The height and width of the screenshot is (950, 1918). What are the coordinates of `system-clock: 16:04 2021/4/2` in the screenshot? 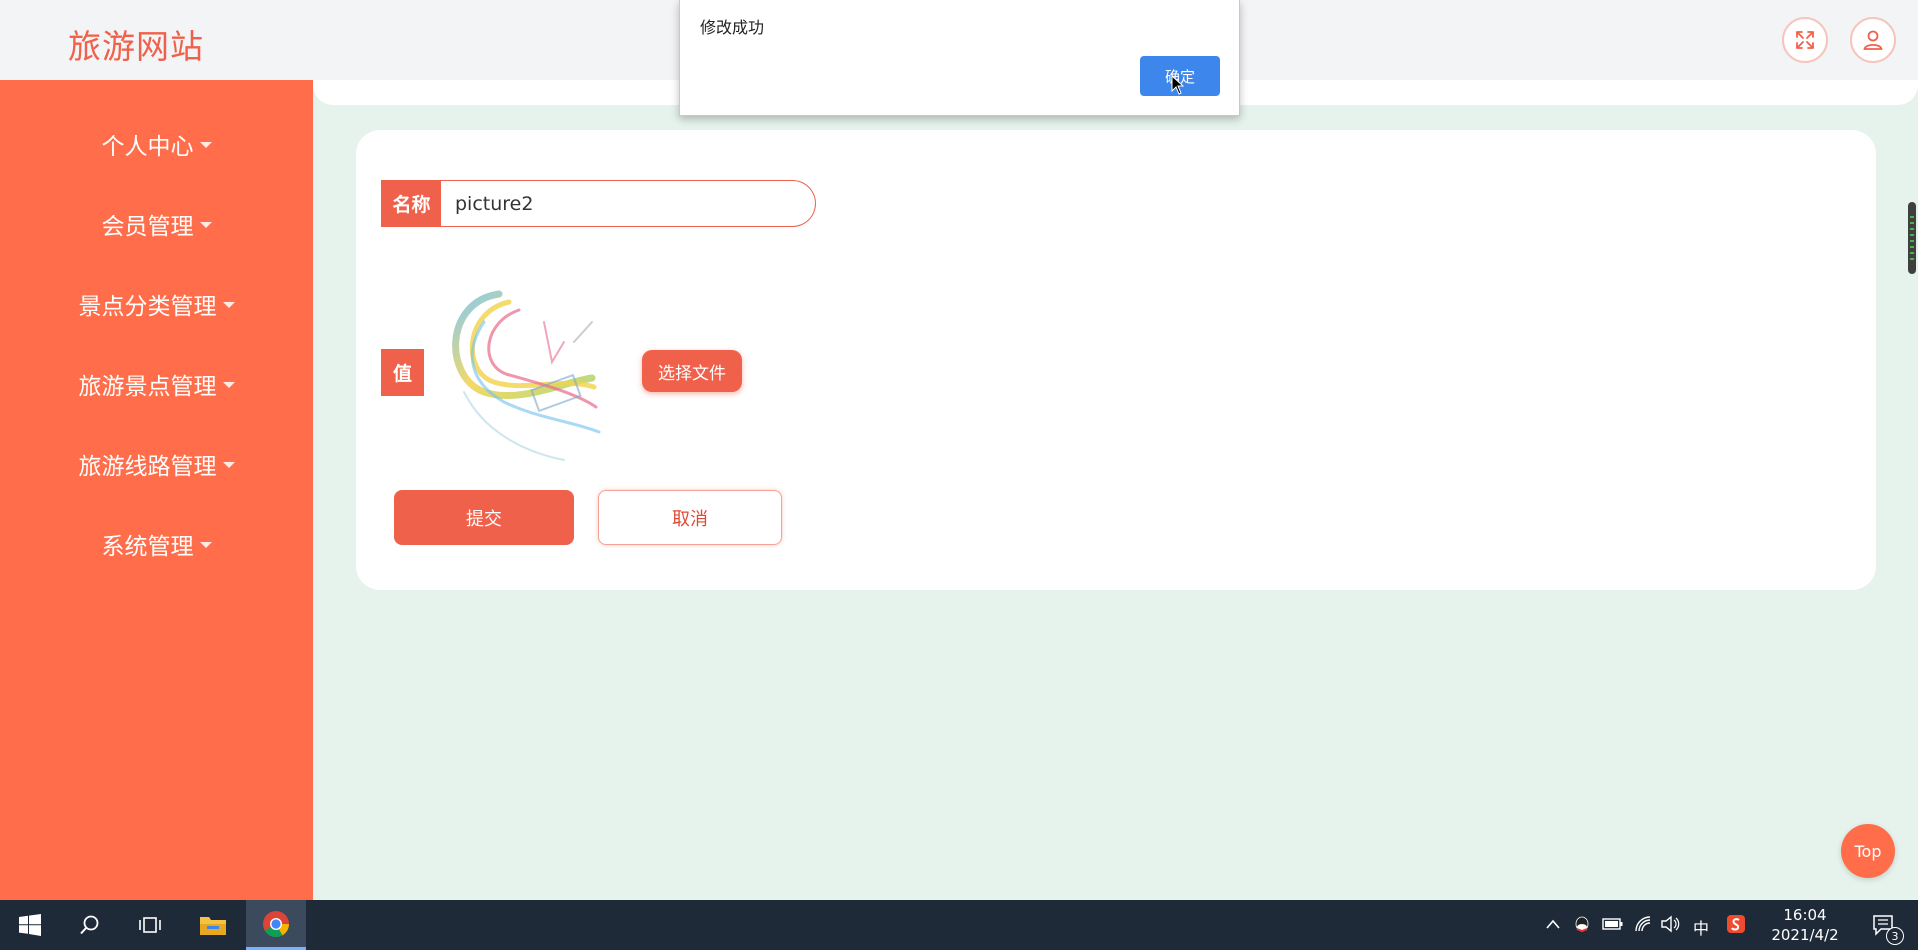 It's located at (1805, 925).